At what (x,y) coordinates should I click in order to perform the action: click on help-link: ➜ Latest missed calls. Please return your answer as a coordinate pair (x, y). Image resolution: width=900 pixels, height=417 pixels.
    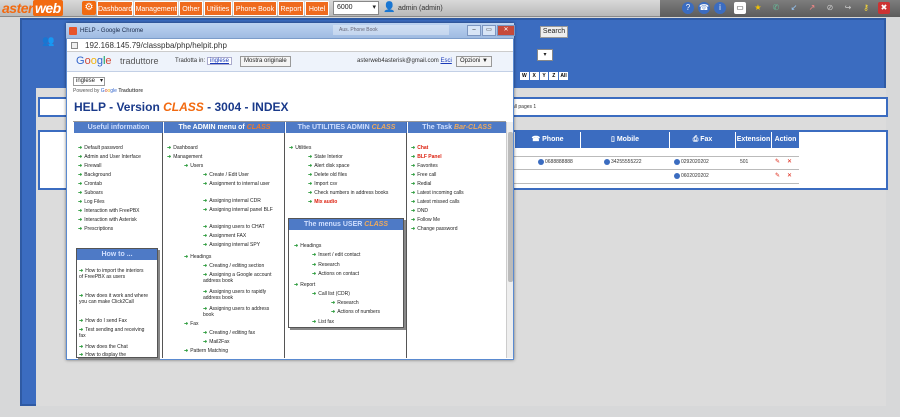
    Looking at the image, I should click on (435, 202).